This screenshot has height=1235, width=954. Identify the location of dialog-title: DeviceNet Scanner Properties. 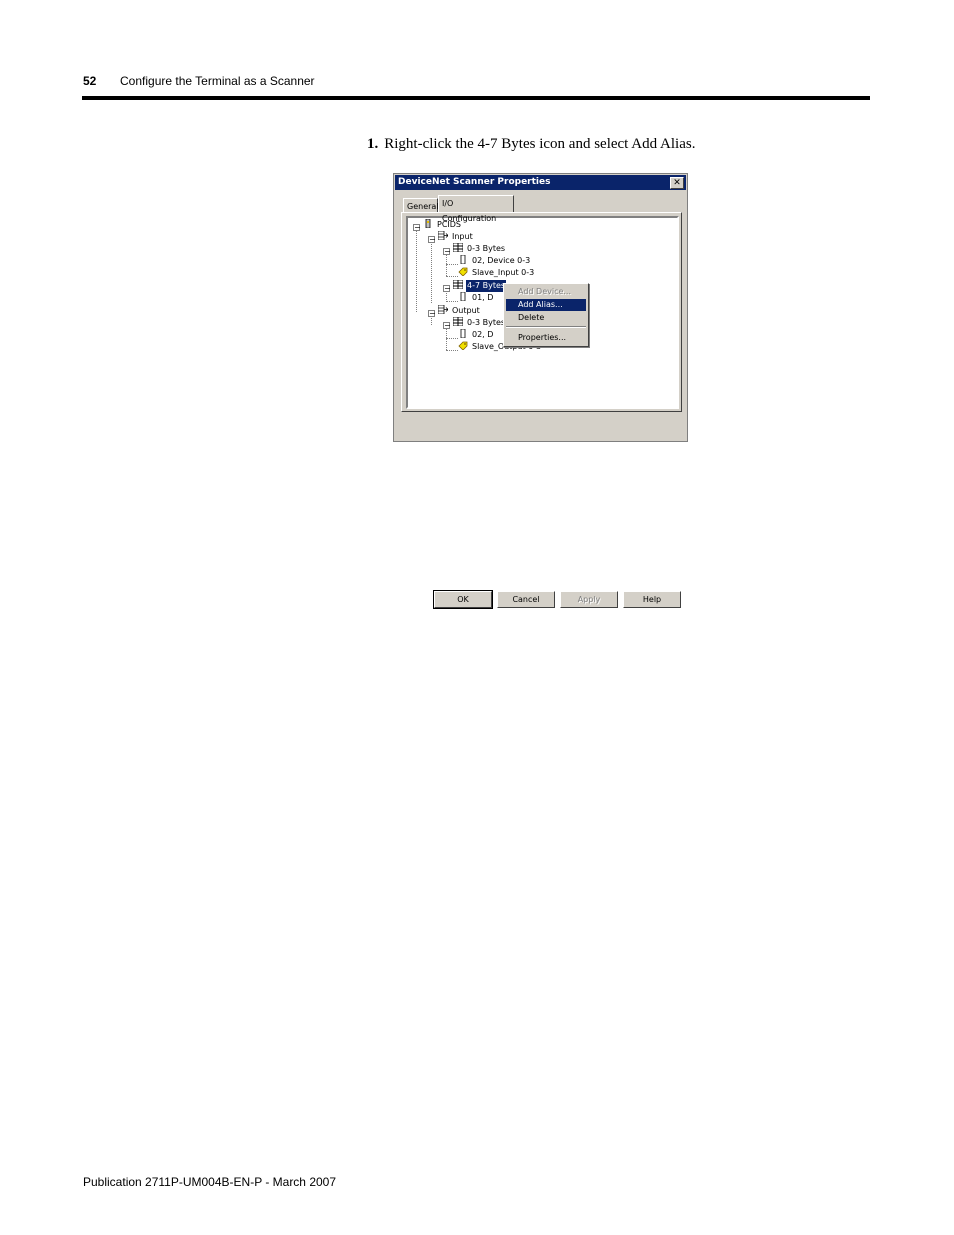
(474, 182).